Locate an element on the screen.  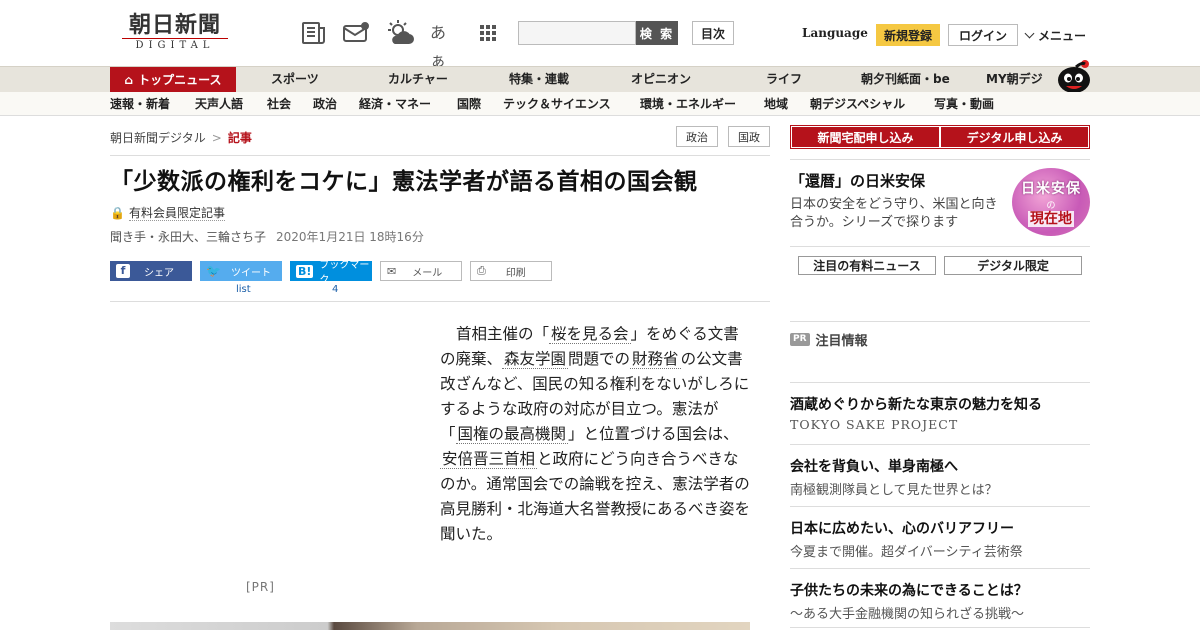
twitter-icon: 🐦 is located at coordinates (213, 271).